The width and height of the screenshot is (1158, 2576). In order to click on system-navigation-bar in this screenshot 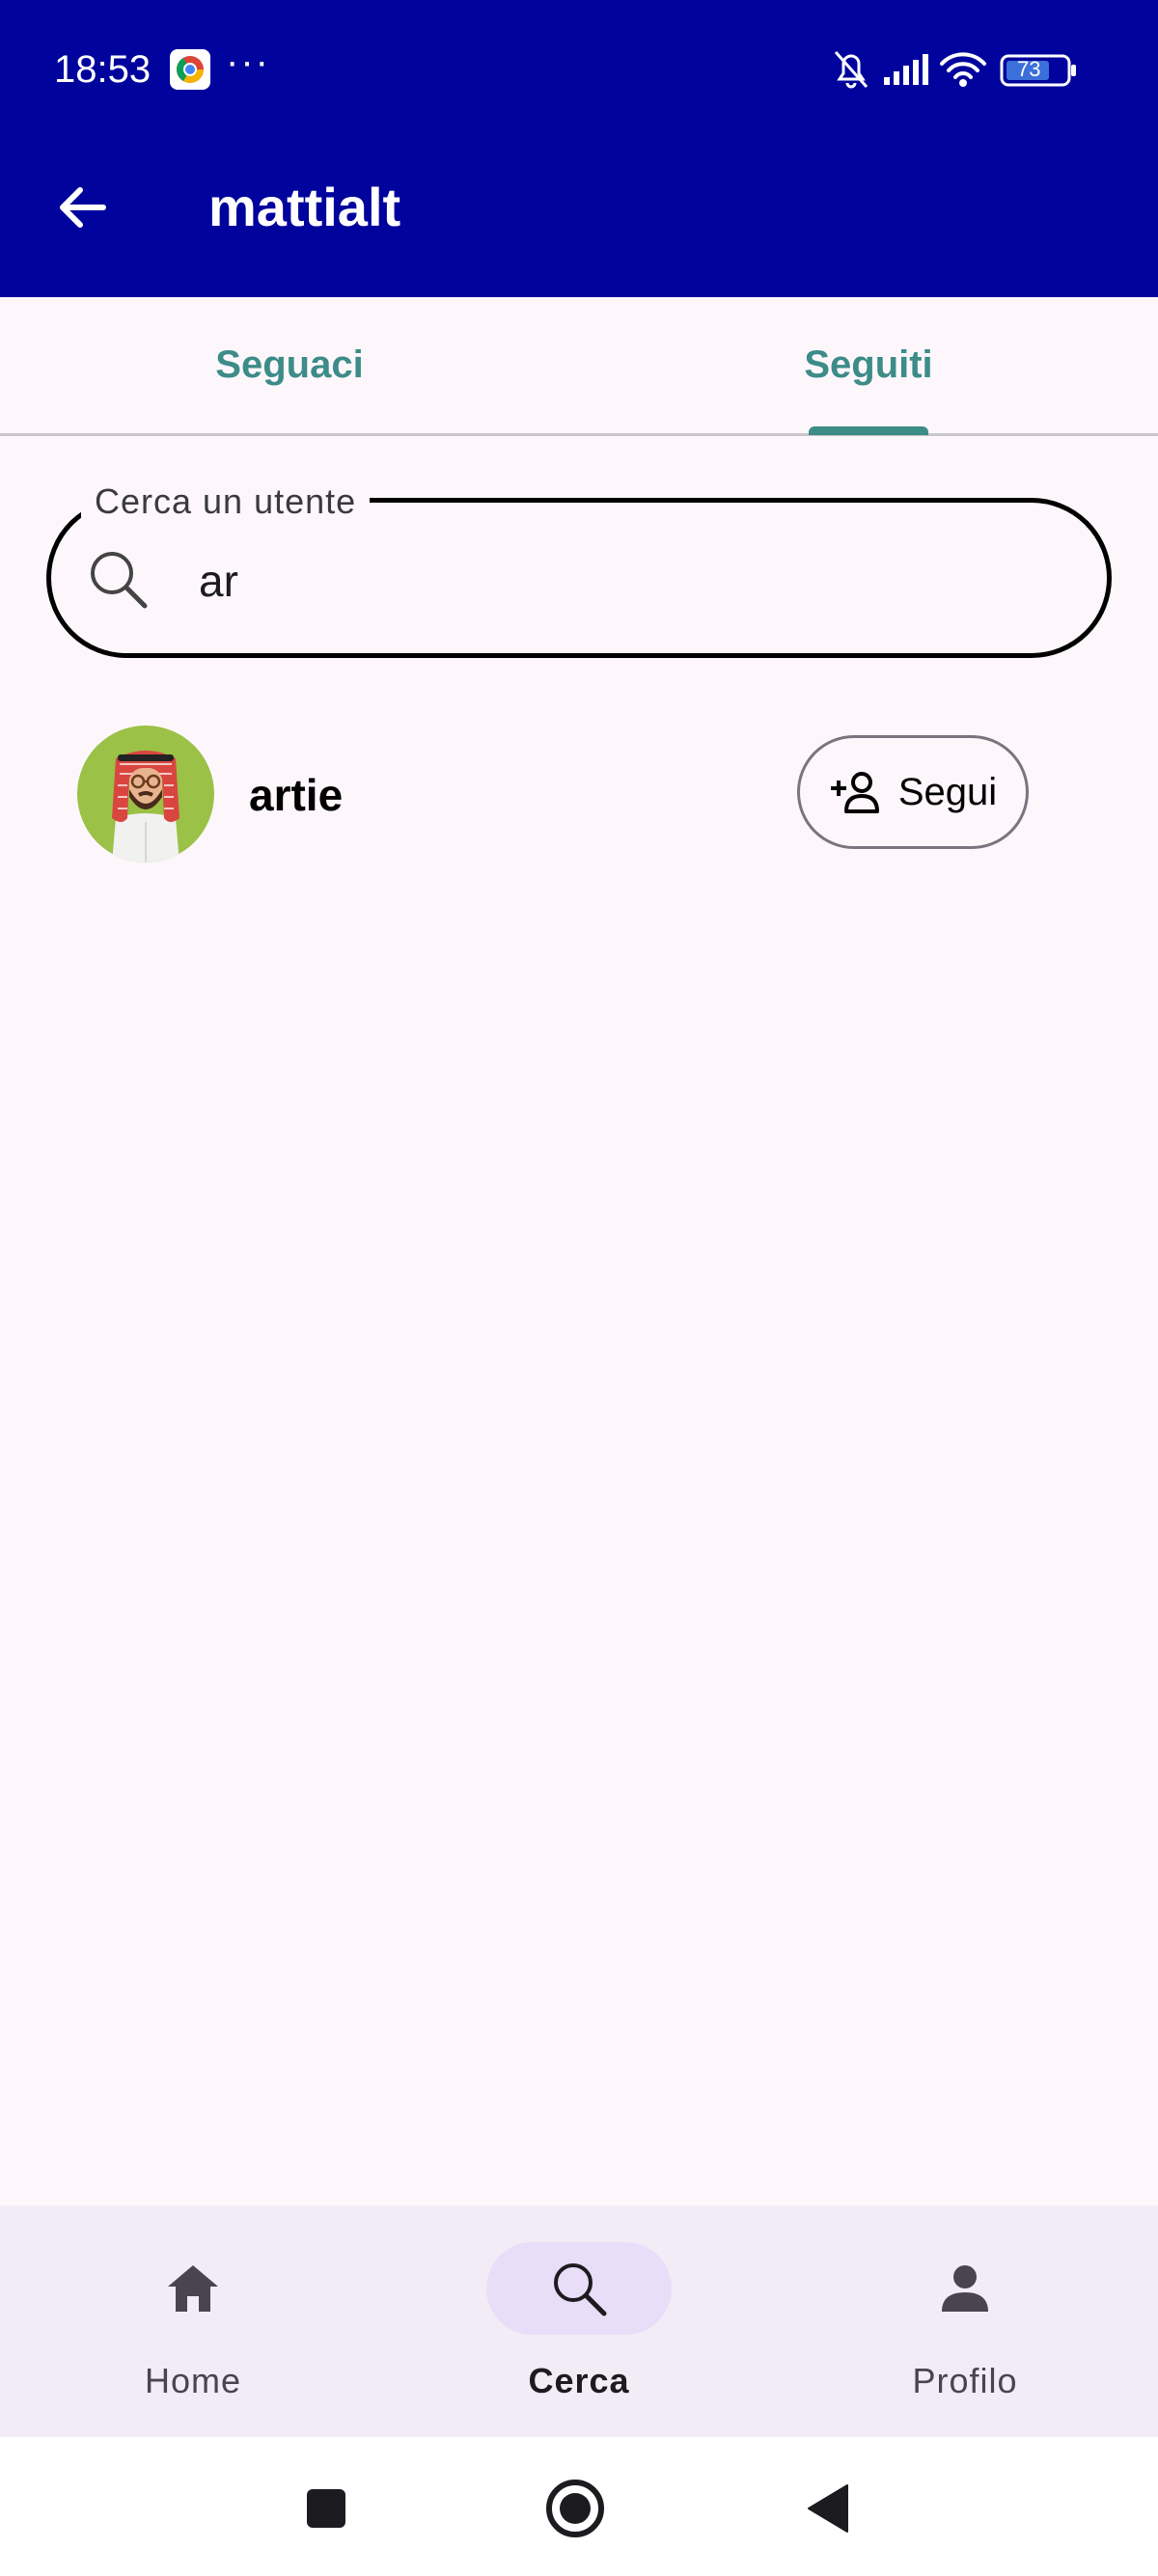, I will do `click(579, 2506)`.